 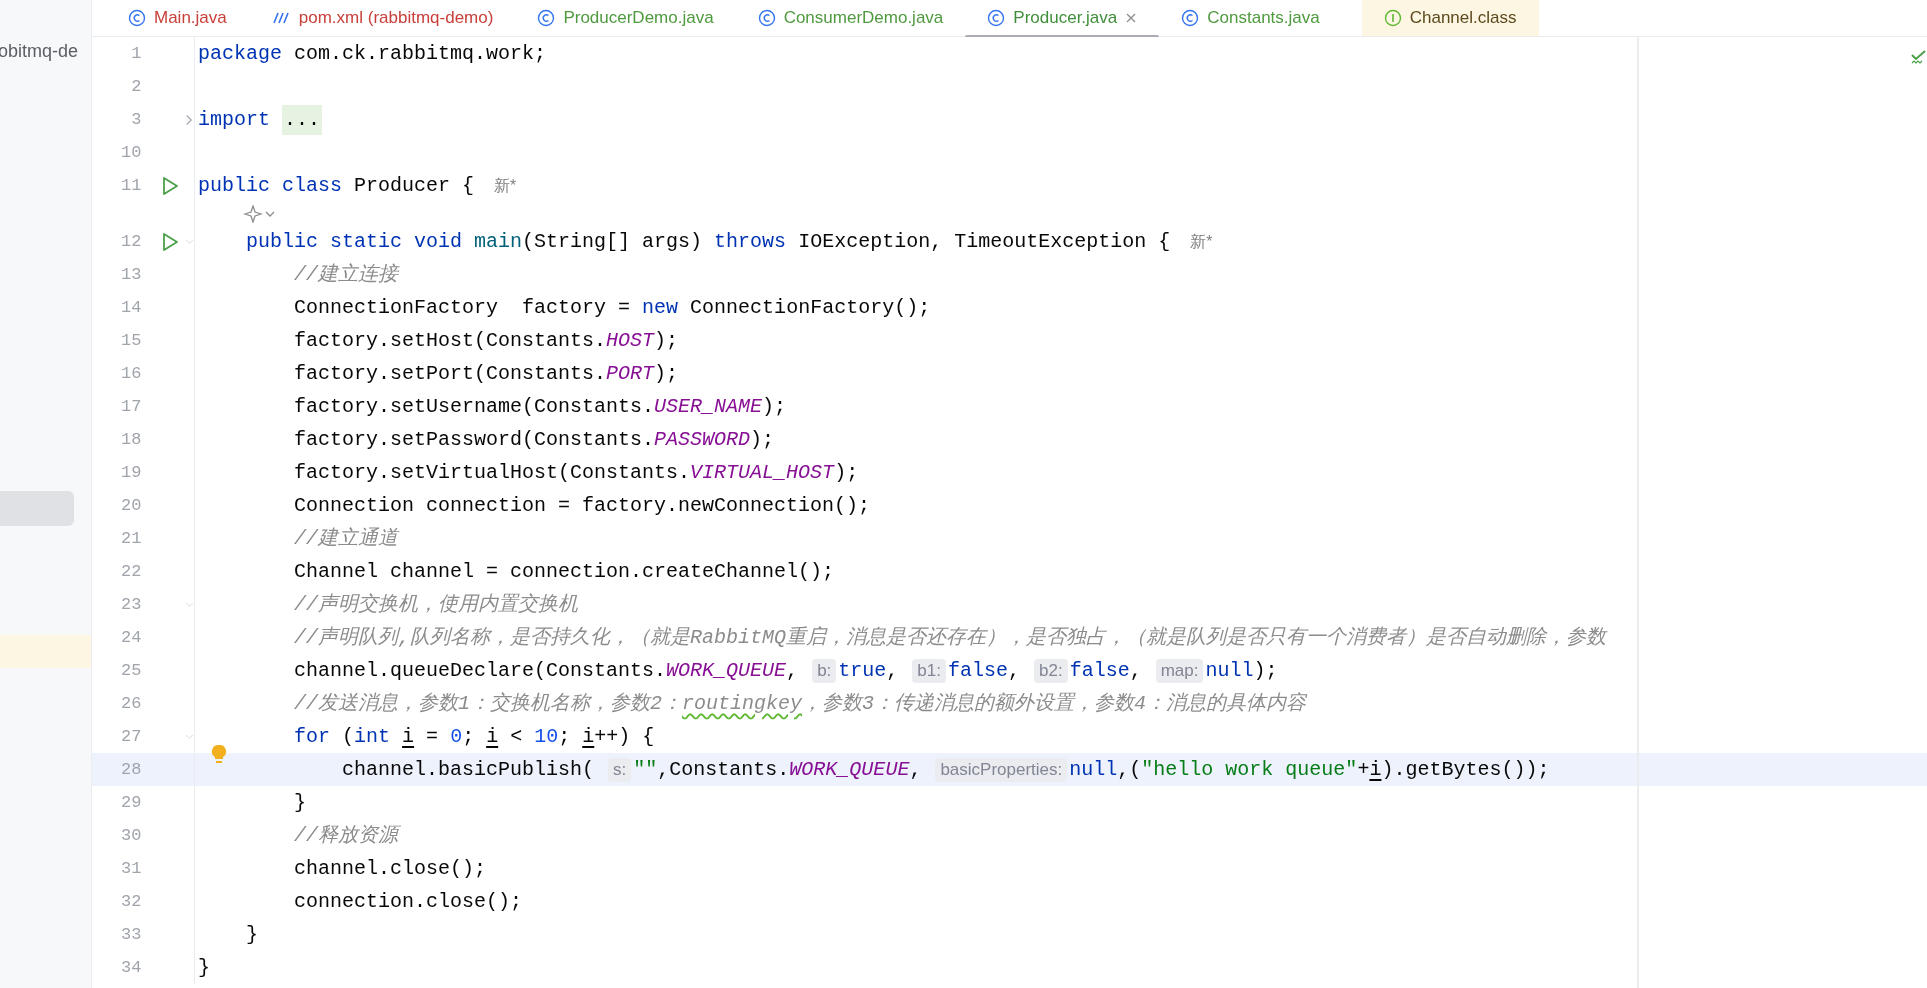 What do you see at coordinates (624, 736) in the screenshot?
I see `code-text: ++) {` at bounding box center [624, 736].